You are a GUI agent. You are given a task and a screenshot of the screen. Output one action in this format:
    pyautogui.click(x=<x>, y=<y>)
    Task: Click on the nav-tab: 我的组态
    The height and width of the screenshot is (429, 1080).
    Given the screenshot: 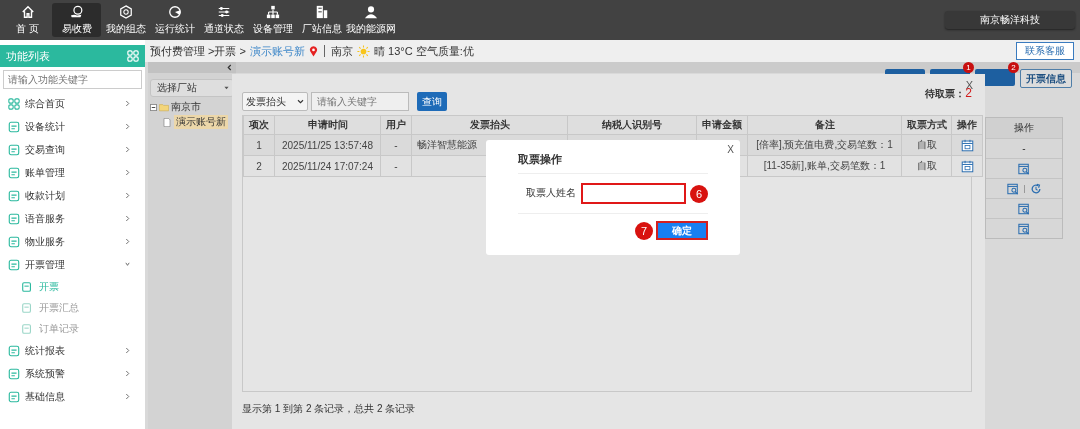 What is the action you would take?
    pyautogui.click(x=125, y=20)
    